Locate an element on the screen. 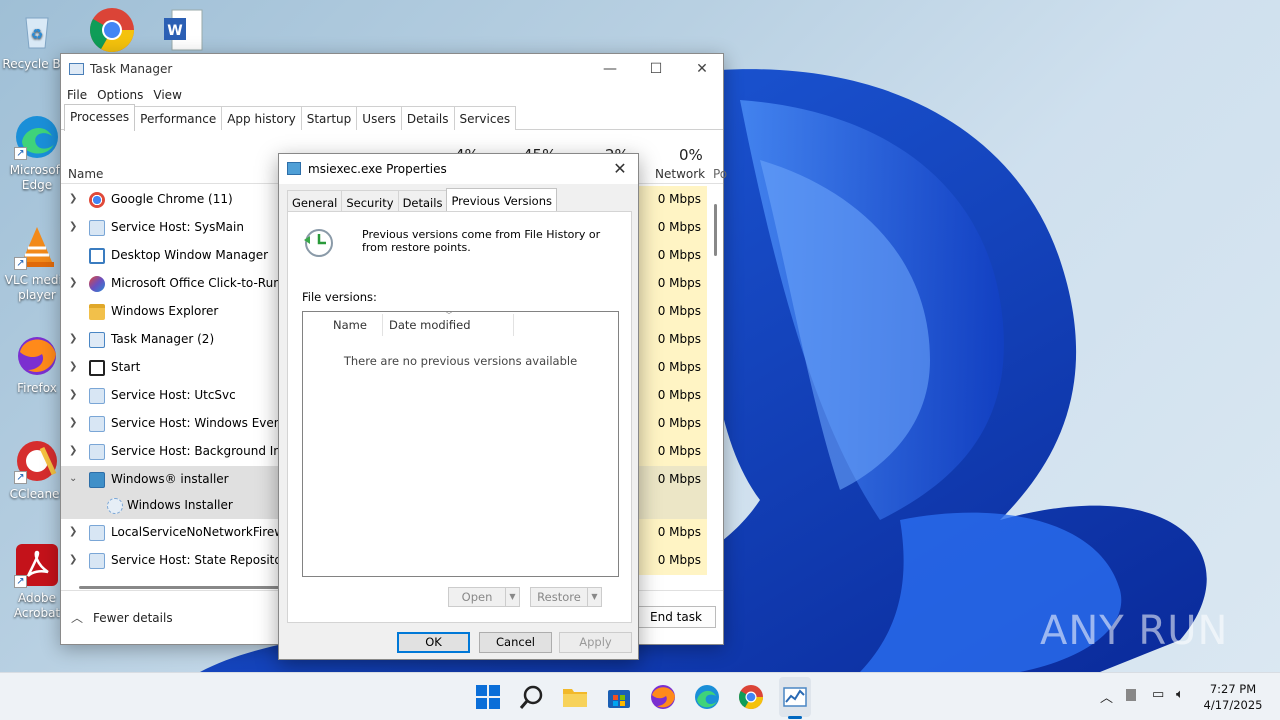 The height and width of the screenshot is (720, 1280). svg-text: W is located at coordinates (174, 31).